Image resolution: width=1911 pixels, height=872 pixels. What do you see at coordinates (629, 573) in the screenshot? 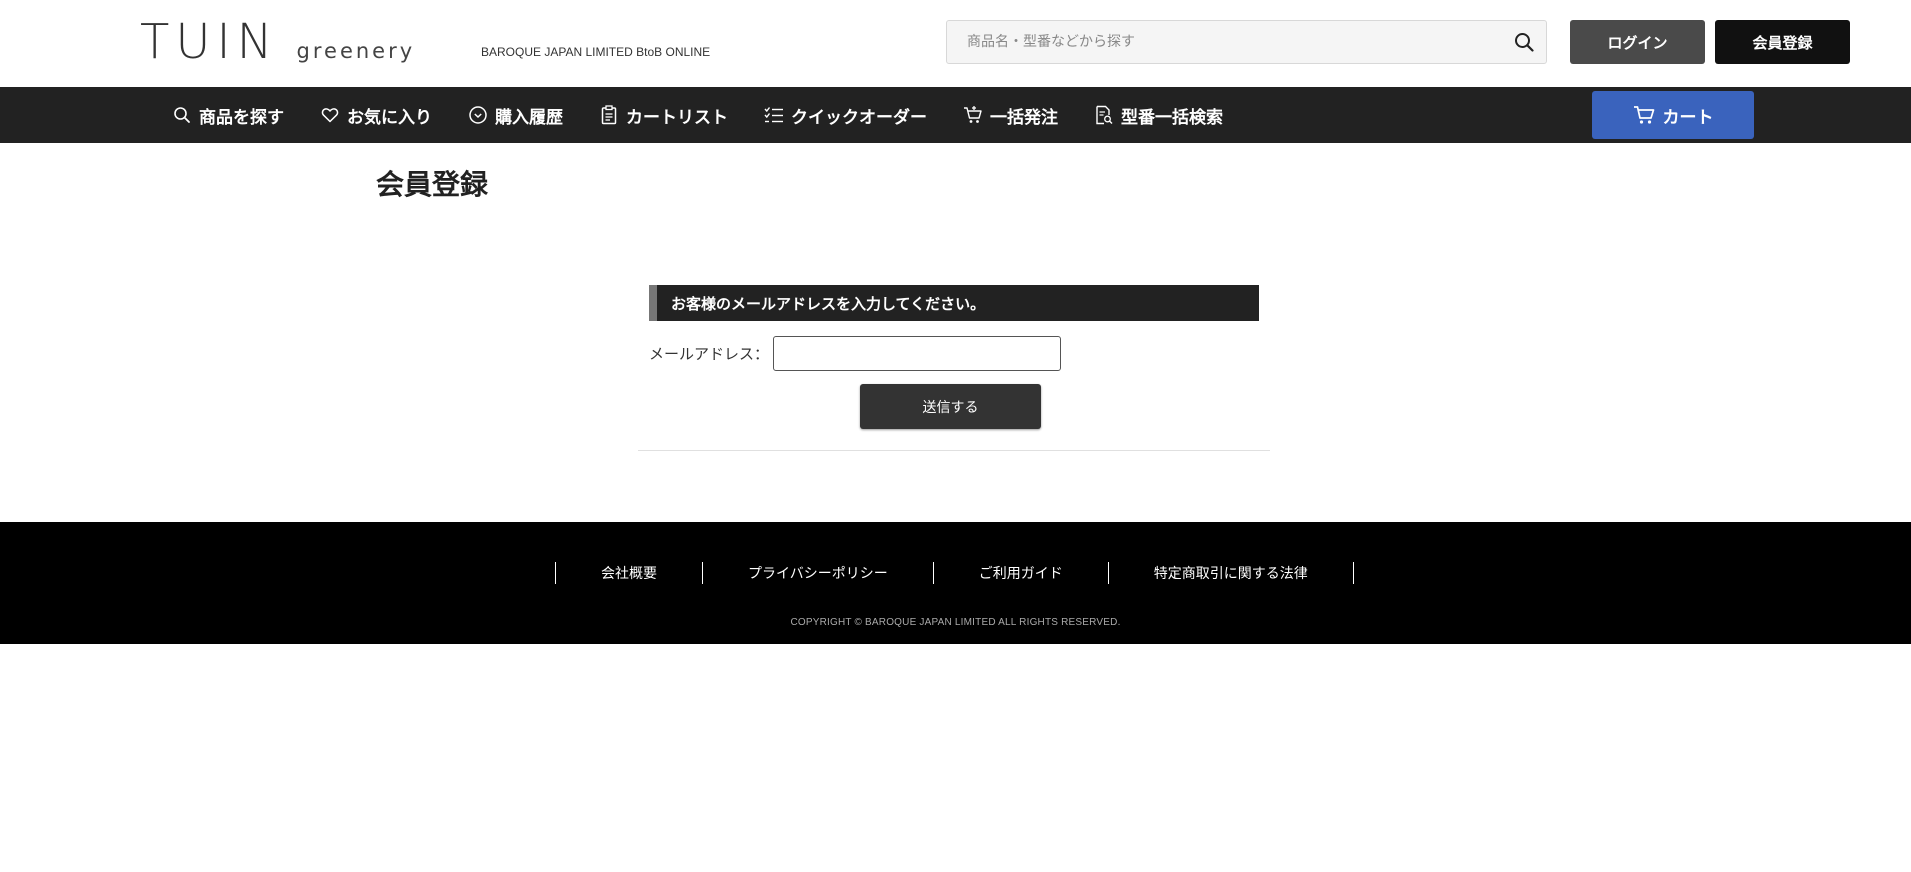
I see `footer-link-company: 会社概要` at bounding box center [629, 573].